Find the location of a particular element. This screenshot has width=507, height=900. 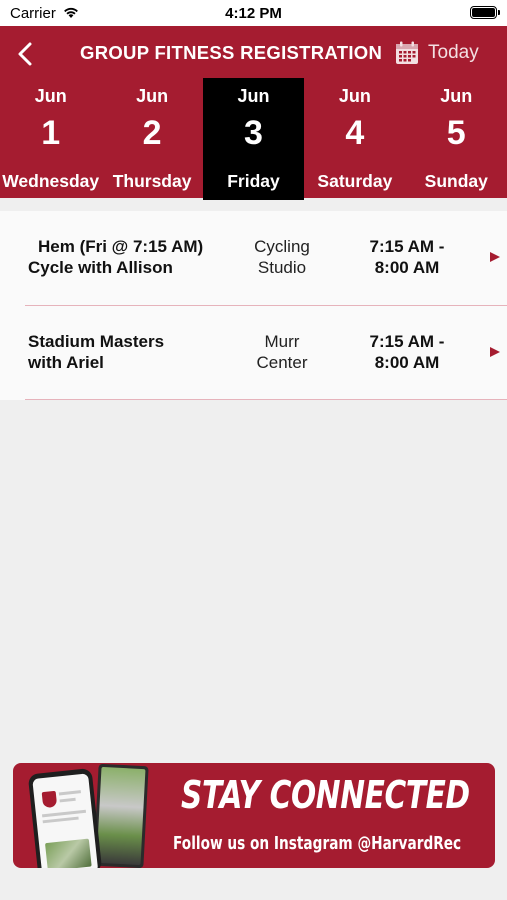

class-name-line2: with Ariel is located at coordinates (66, 362).